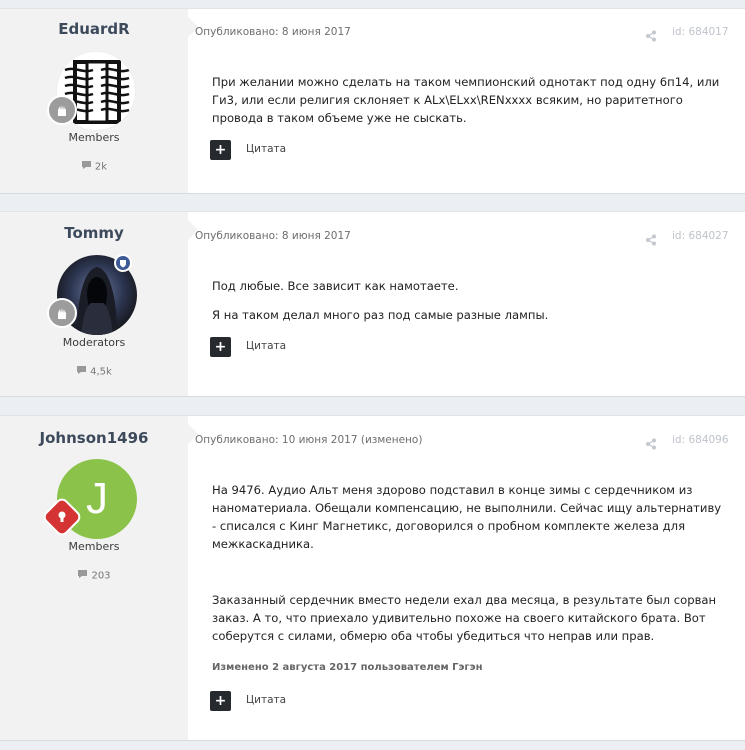 This screenshot has width=745, height=750. What do you see at coordinates (94, 342) in the screenshot?
I see `member-group: Moderators` at bounding box center [94, 342].